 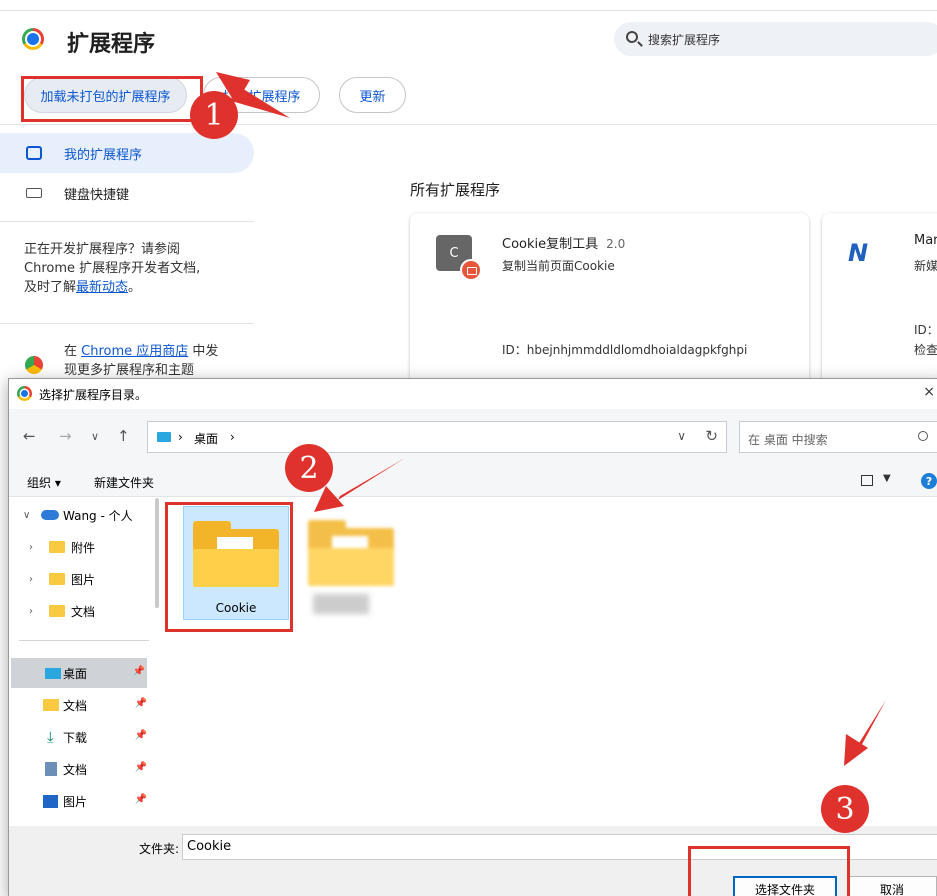 What do you see at coordinates (879, 303) in the screenshot?
I see `extension-card-second: N Mar 新媒 ID： 检查` at bounding box center [879, 303].